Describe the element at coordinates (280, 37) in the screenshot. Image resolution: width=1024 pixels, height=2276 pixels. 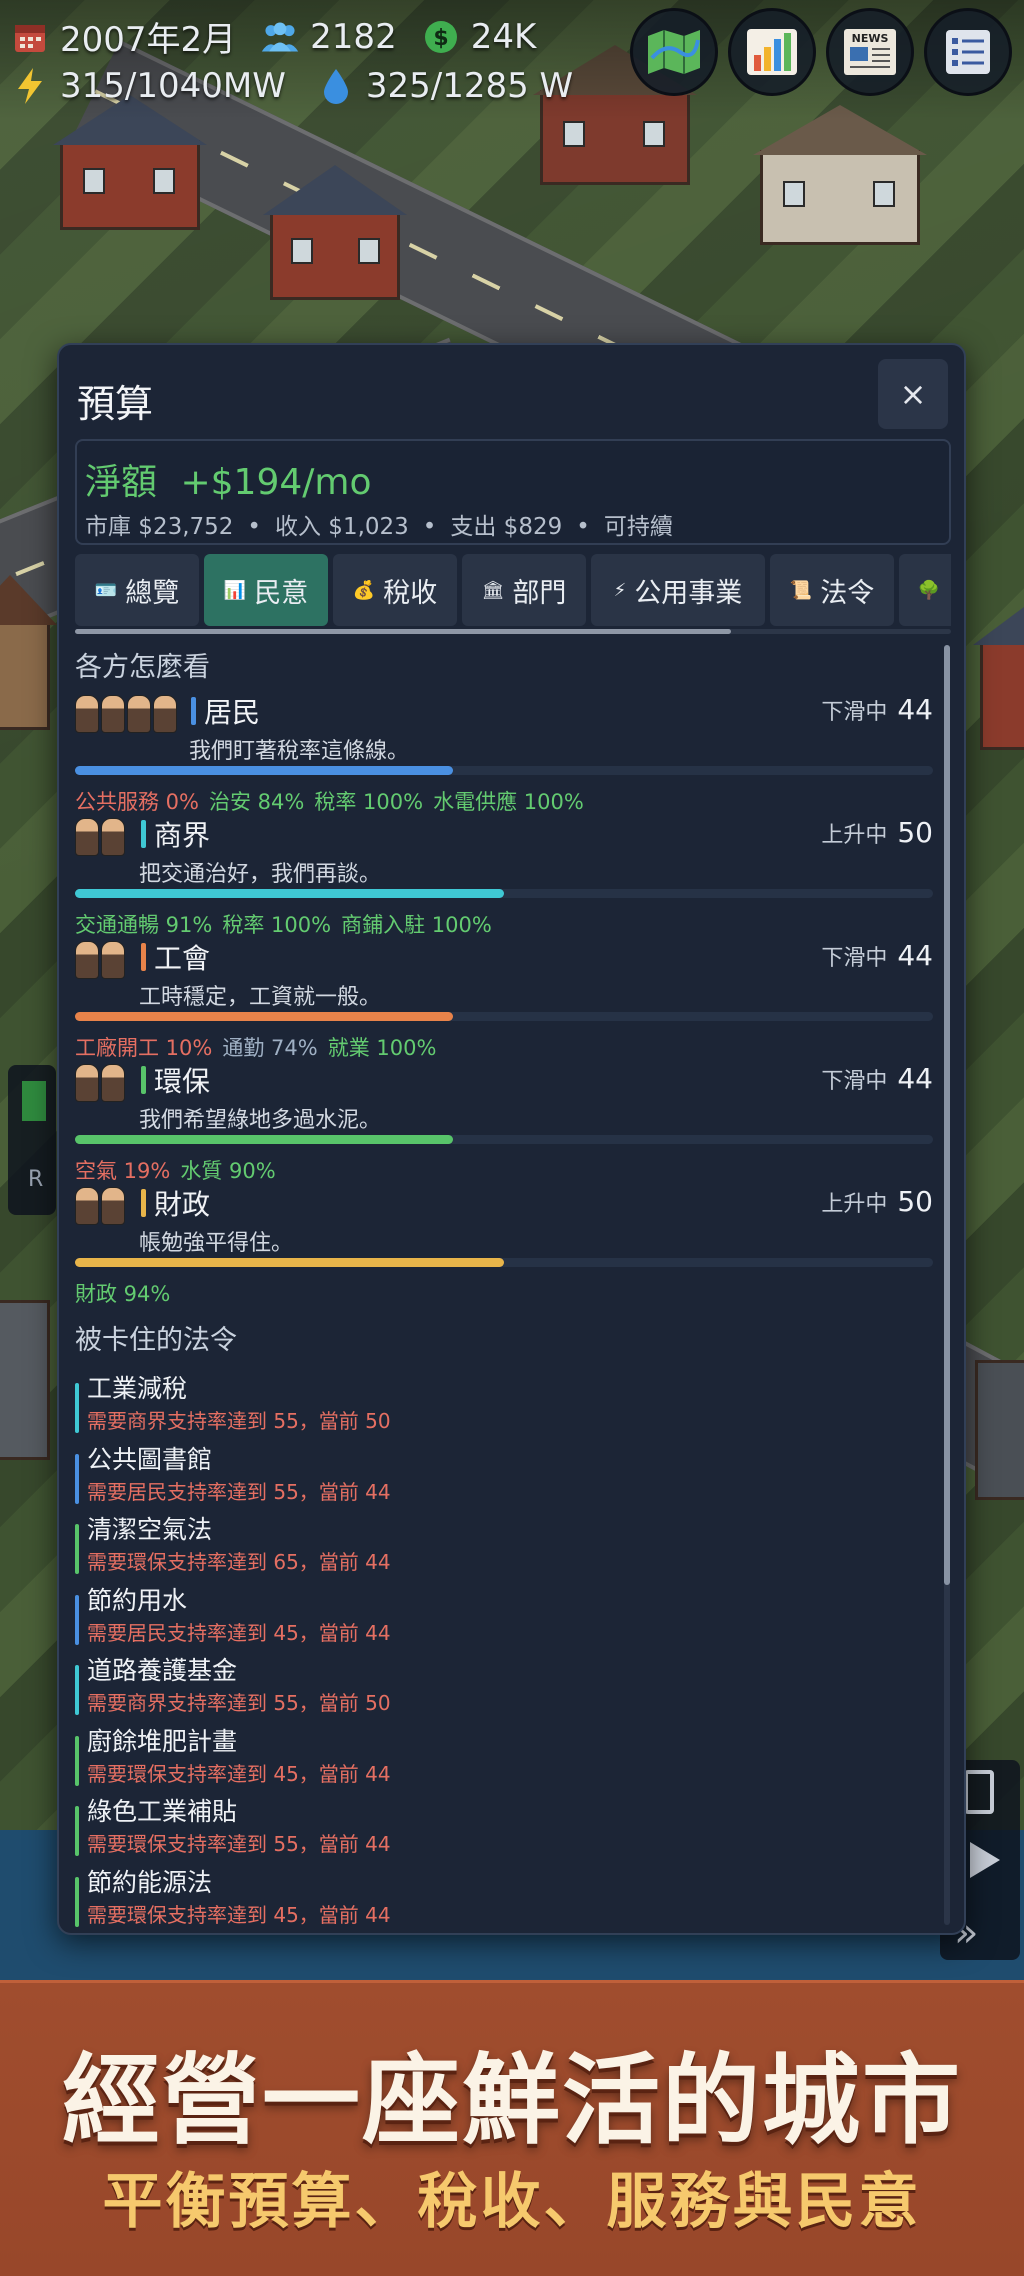
I see `population-icon` at that location.